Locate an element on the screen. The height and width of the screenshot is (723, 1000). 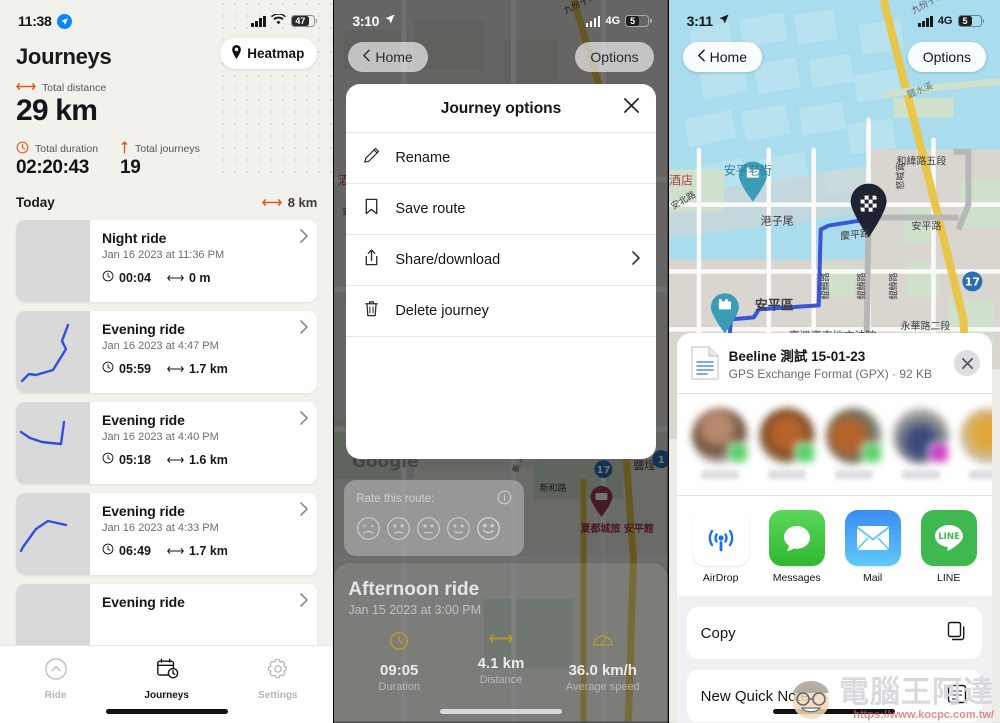
journey-thumbnail is located at coordinates (53, 443).